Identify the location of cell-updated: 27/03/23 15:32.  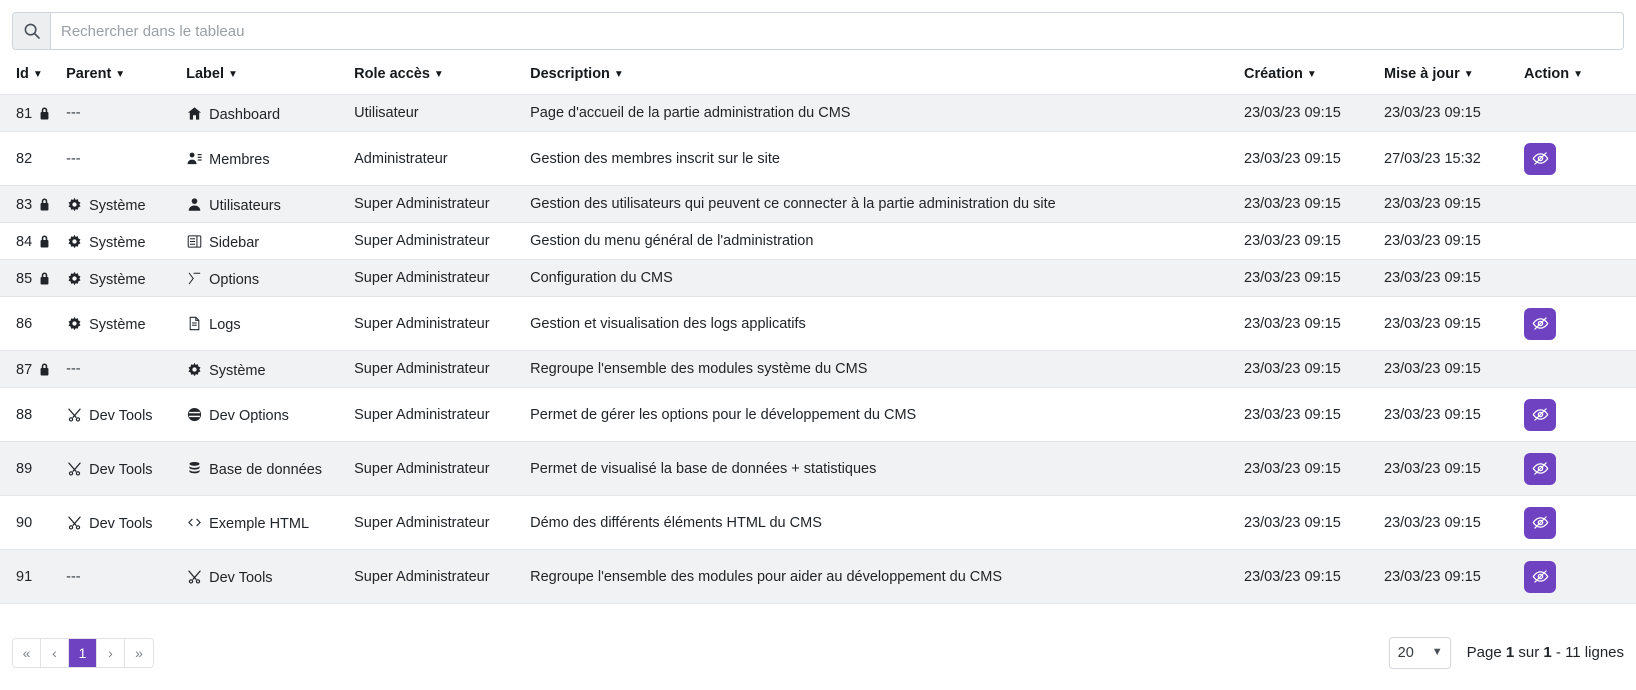
(1446, 158).